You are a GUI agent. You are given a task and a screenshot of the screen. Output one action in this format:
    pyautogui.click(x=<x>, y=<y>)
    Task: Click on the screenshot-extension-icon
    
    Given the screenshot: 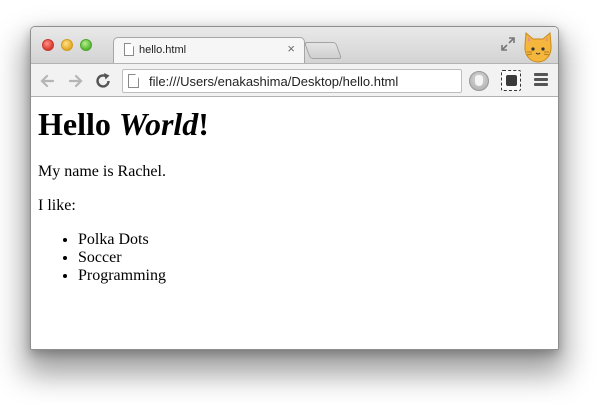 What is the action you would take?
    pyautogui.click(x=511, y=80)
    